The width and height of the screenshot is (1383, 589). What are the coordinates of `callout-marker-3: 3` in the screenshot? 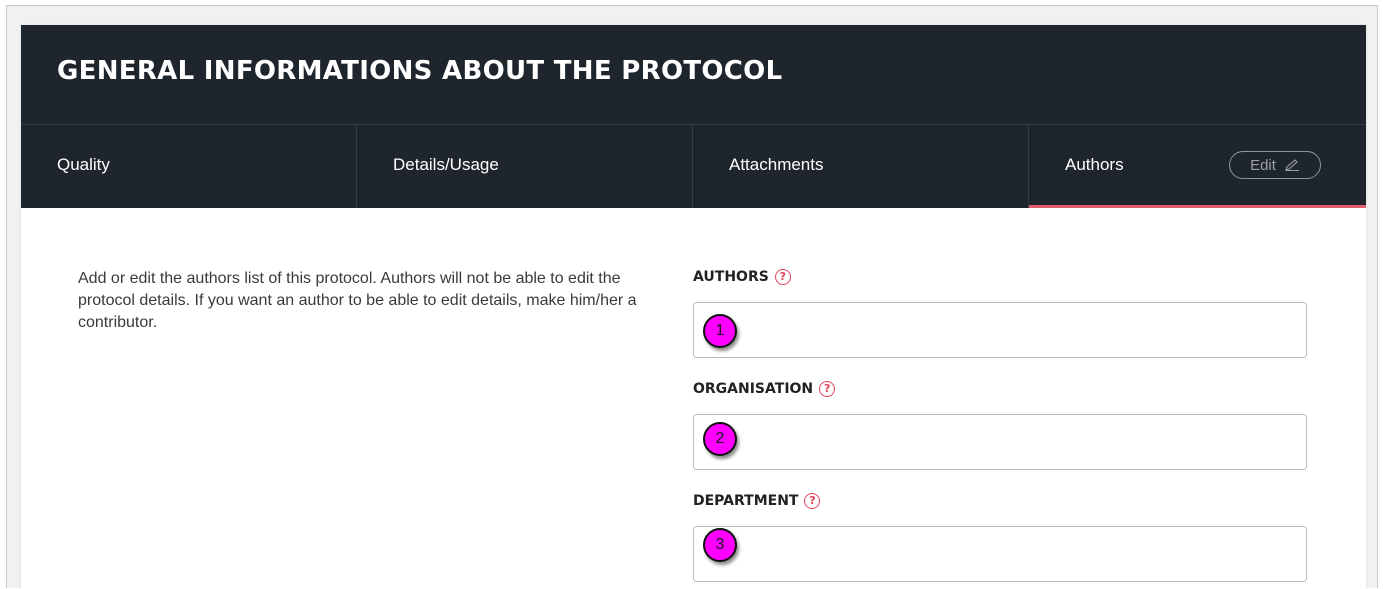 It's located at (720, 545).